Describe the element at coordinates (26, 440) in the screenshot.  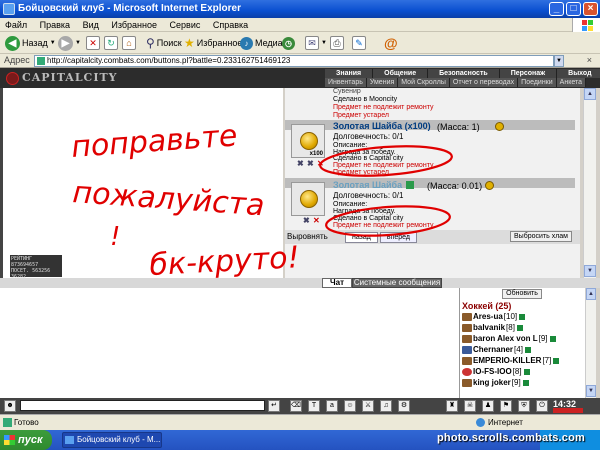
I see `start-button: пуск` at that location.